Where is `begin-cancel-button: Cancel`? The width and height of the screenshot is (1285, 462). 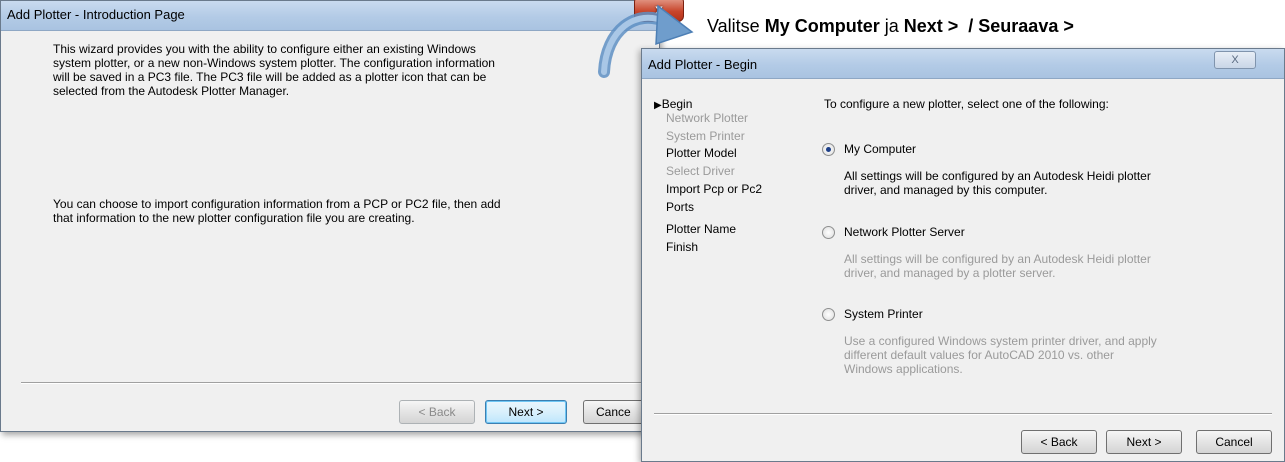 begin-cancel-button: Cancel is located at coordinates (1234, 442).